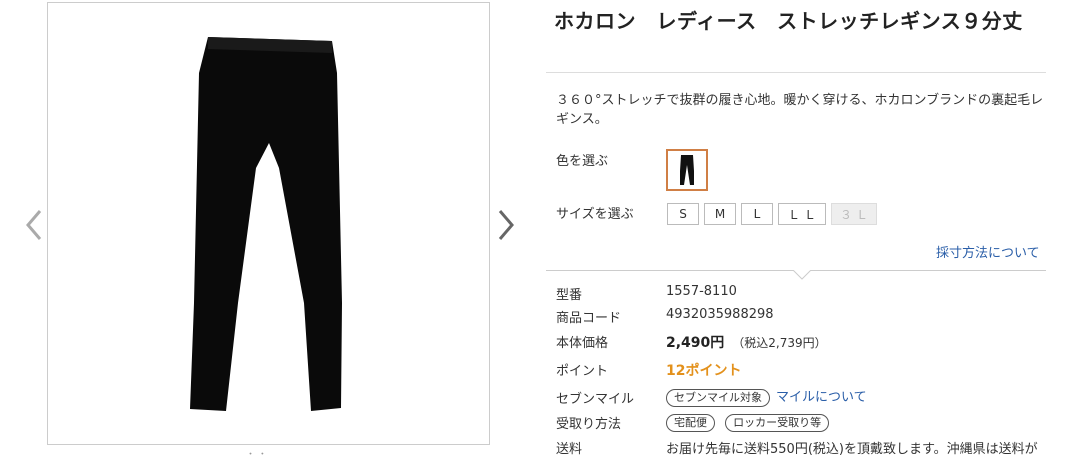 The height and width of the screenshot is (460, 1081). I want to click on receive-method-label: 受取り方法, so click(589, 424).